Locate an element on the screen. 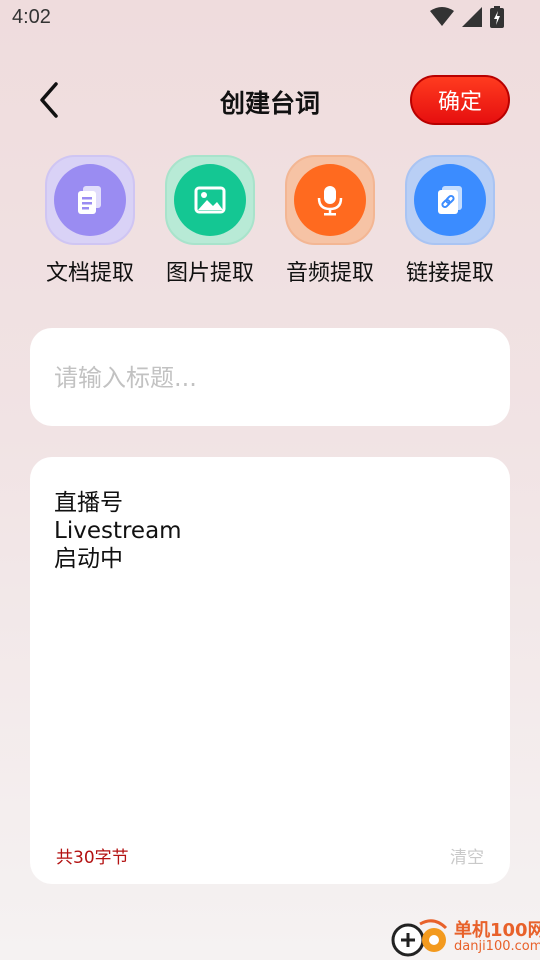 The width and height of the screenshot is (540, 960). image-icon is located at coordinates (210, 200).